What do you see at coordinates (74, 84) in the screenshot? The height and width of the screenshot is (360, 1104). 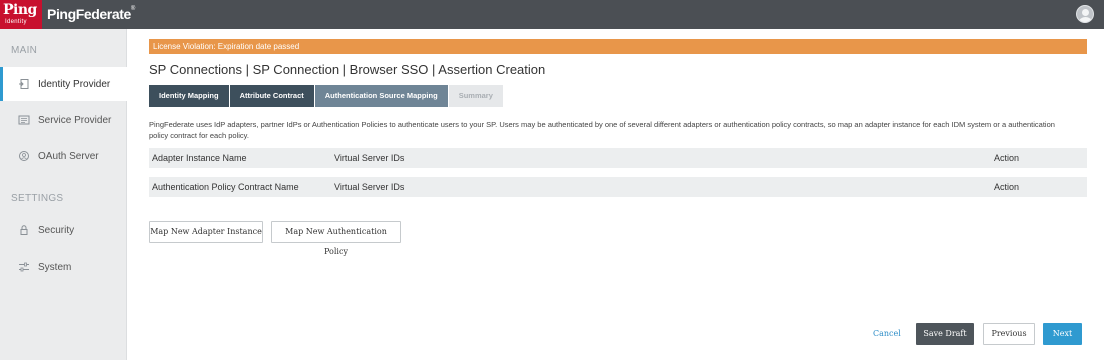 I see `sidebar-item-label: Identity Provider` at bounding box center [74, 84].